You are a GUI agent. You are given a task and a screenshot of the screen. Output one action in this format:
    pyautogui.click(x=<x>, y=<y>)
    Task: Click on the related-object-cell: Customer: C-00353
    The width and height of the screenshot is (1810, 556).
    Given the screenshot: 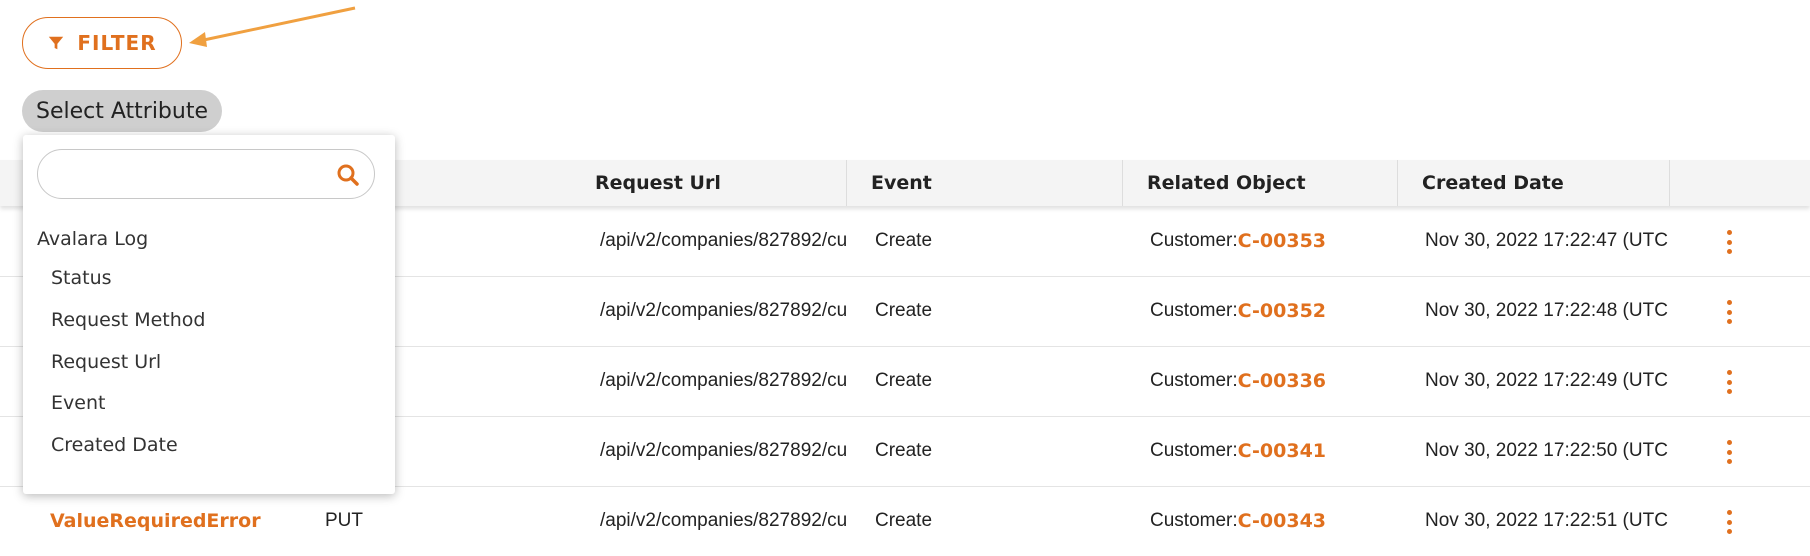 What is the action you would take?
    pyautogui.click(x=1238, y=241)
    